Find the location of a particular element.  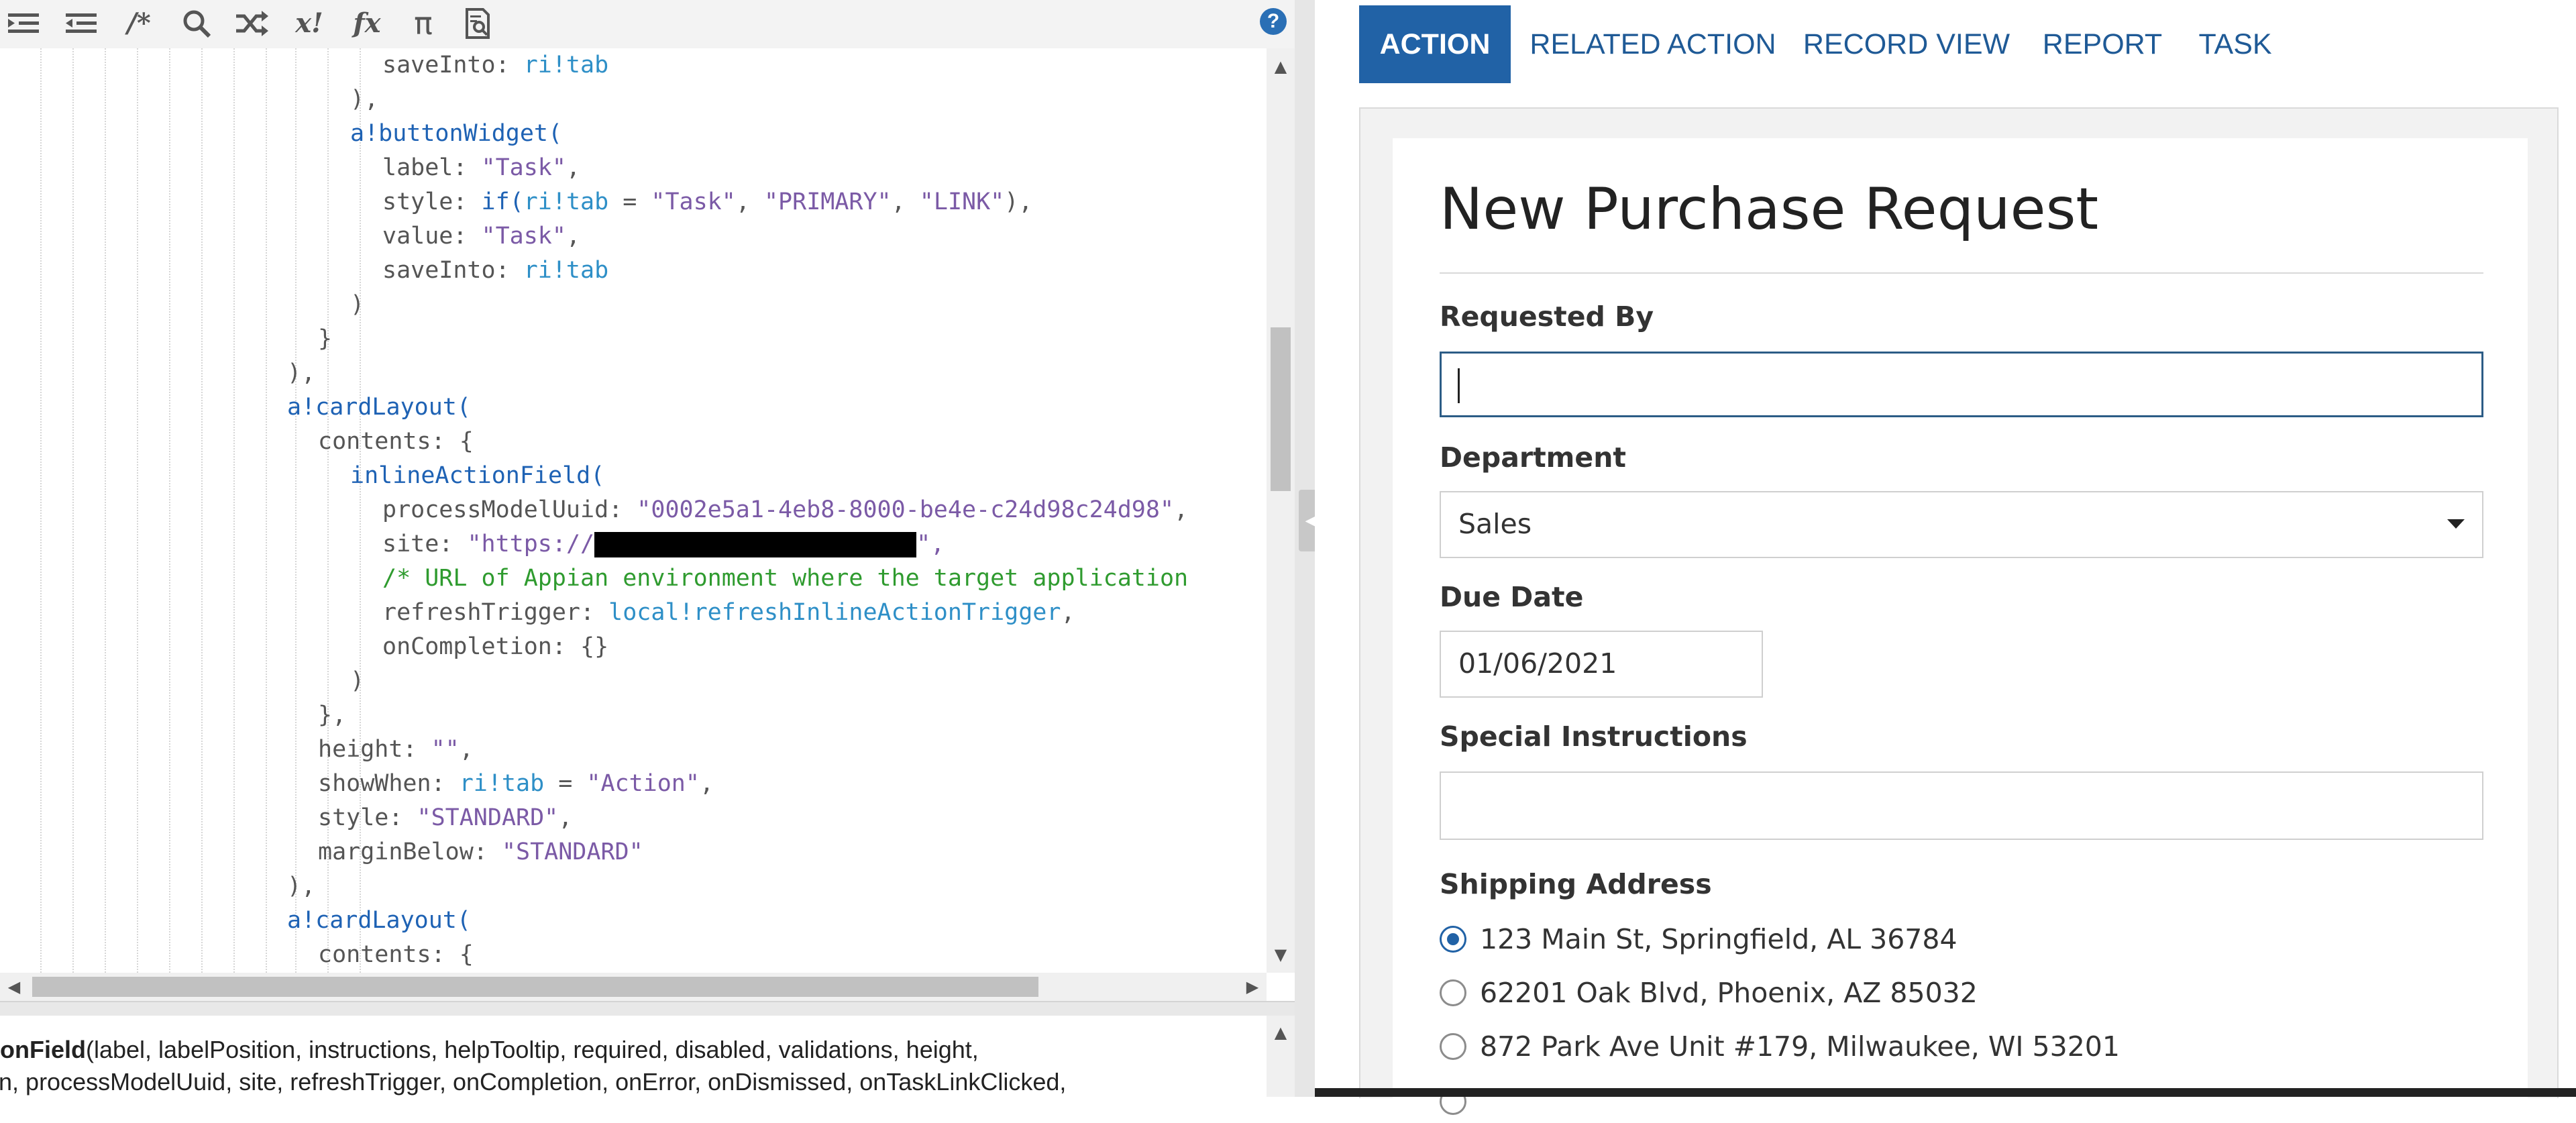

redaction-bar is located at coordinates (755, 544).